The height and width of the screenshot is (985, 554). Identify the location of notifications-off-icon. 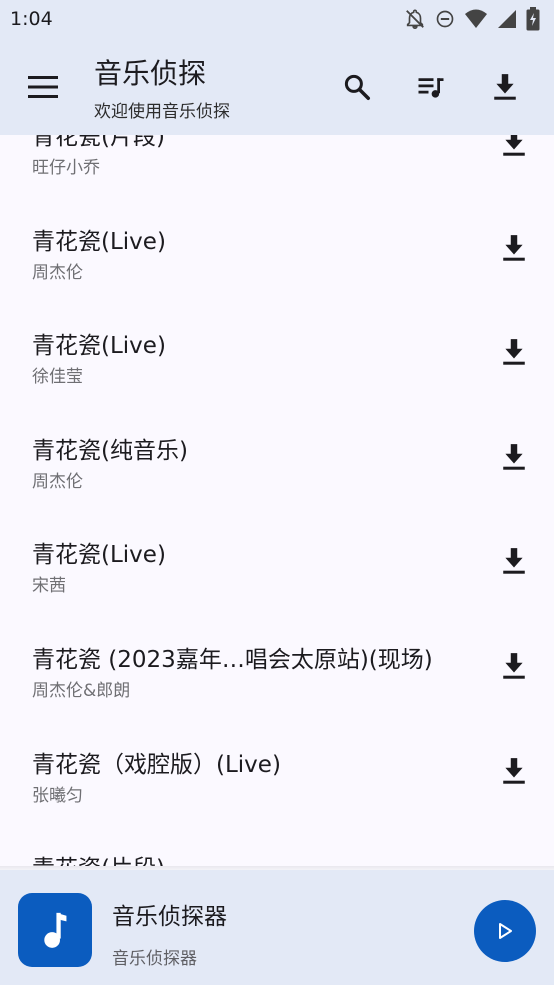
(415, 19).